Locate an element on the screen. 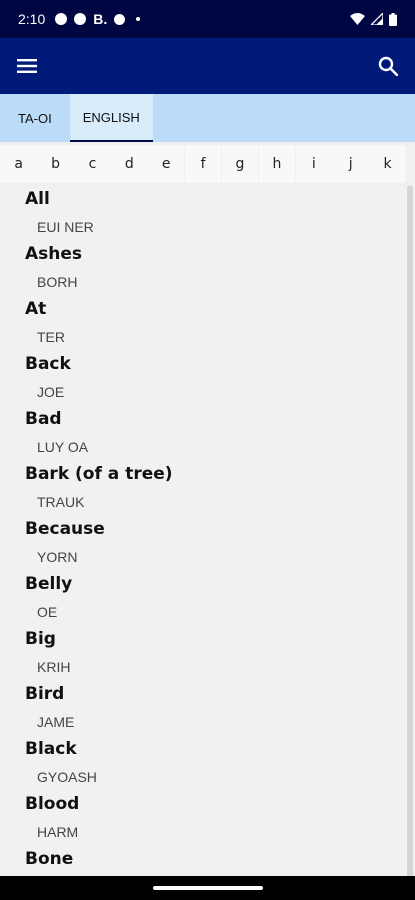 The image size is (415, 900). entry-word: Because is located at coordinates (65, 529).